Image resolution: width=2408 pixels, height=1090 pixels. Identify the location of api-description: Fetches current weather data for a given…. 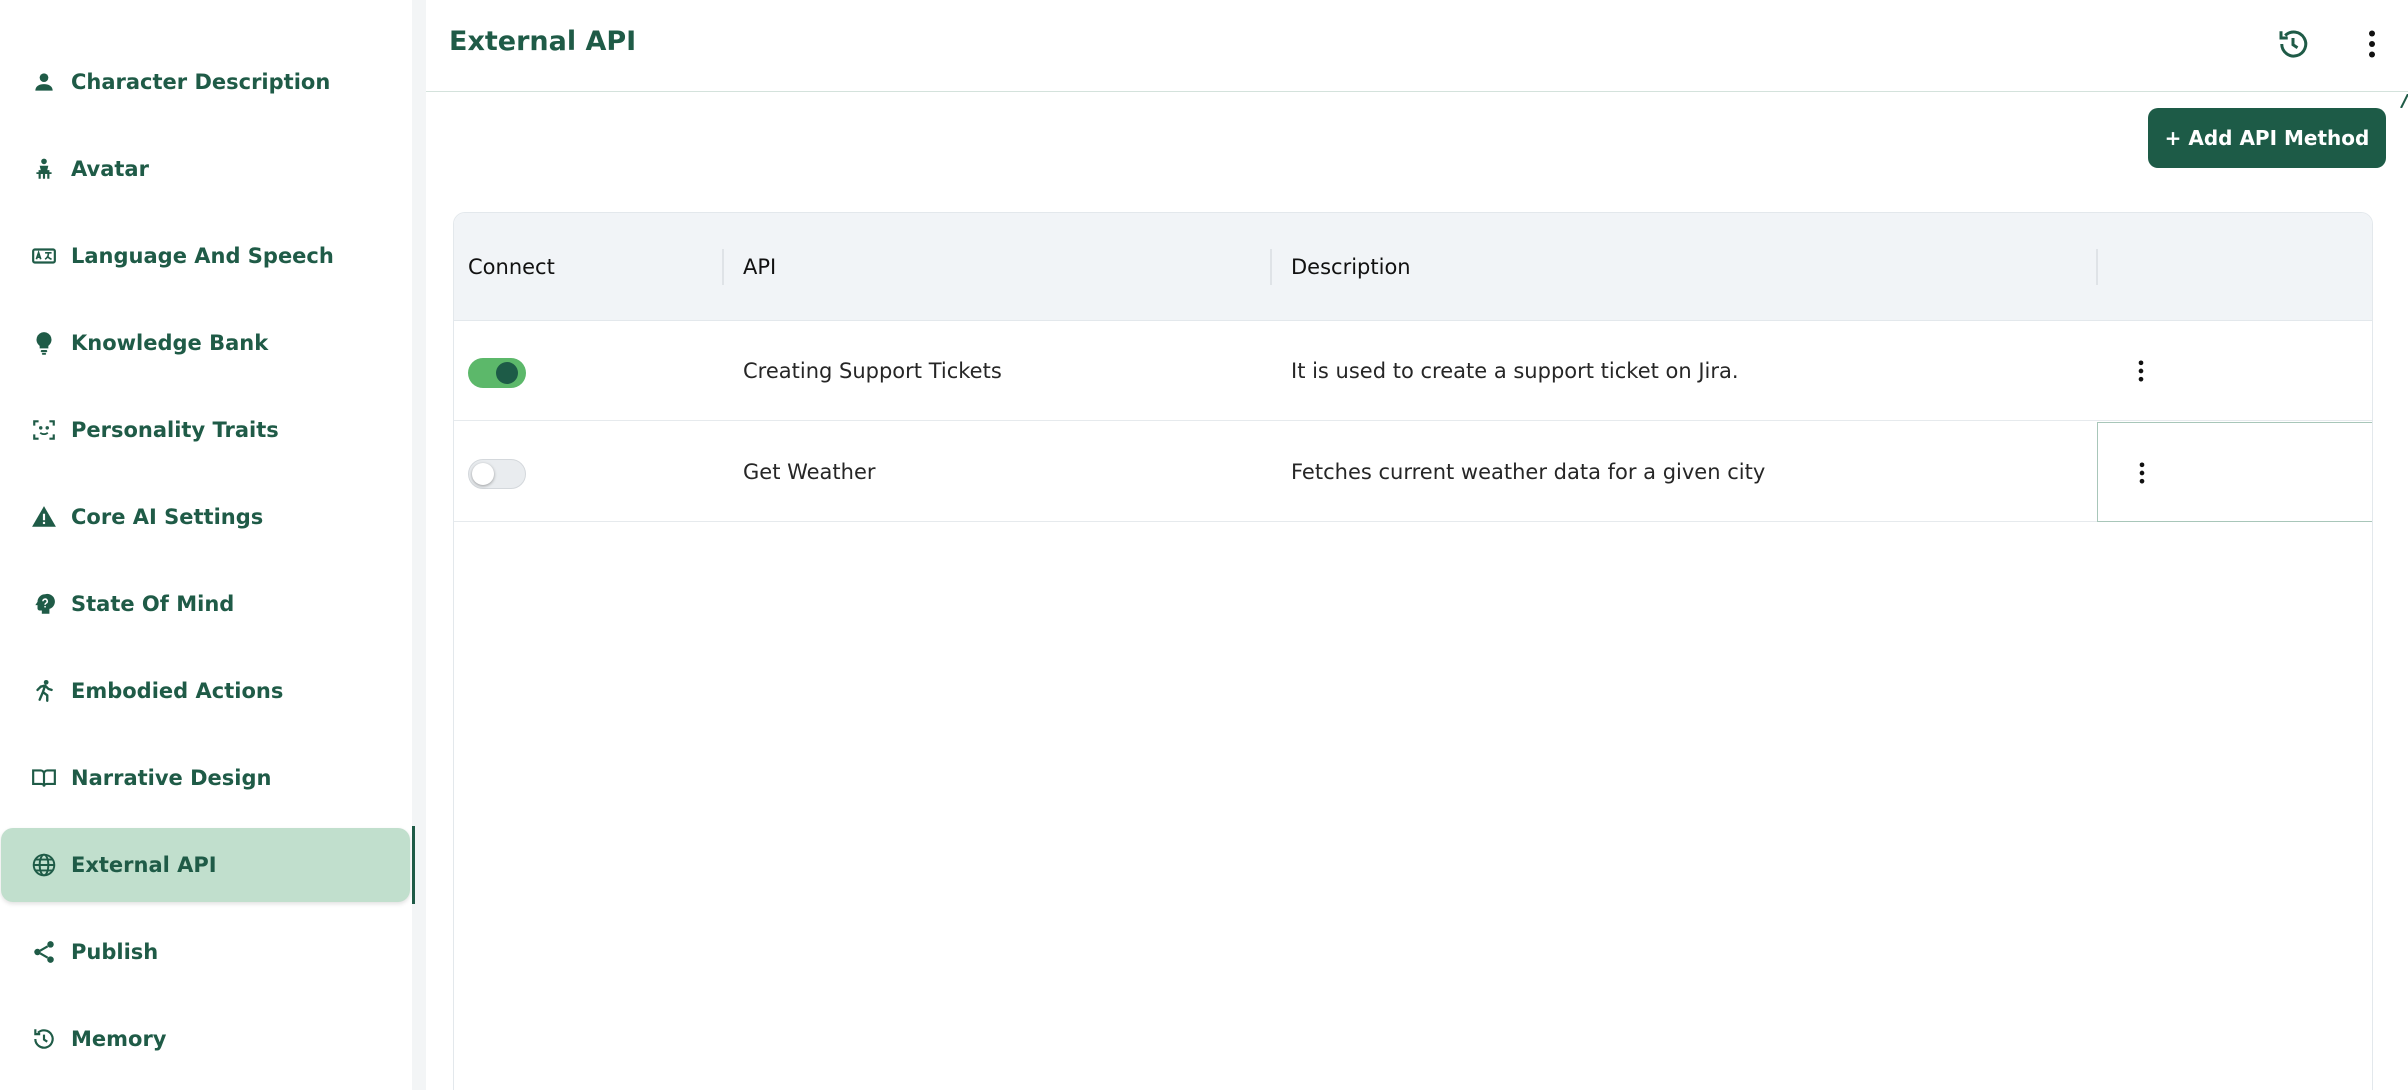
(1528, 472).